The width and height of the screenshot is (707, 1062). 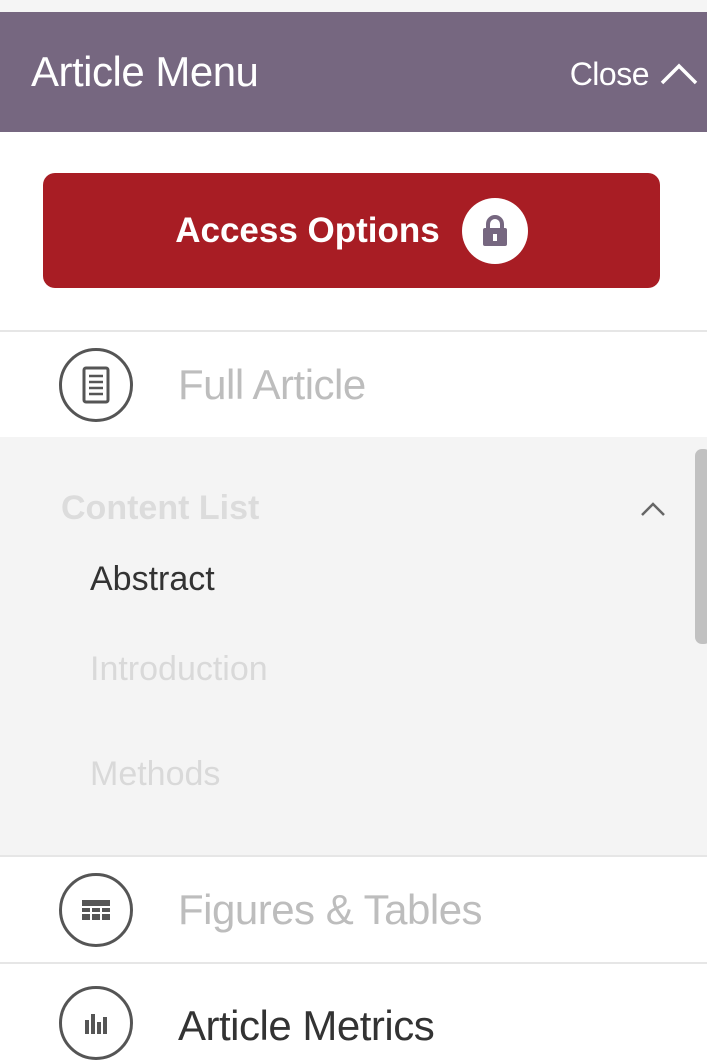 What do you see at coordinates (179, 669) in the screenshot?
I see `content-item-introduction: Introduction` at bounding box center [179, 669].